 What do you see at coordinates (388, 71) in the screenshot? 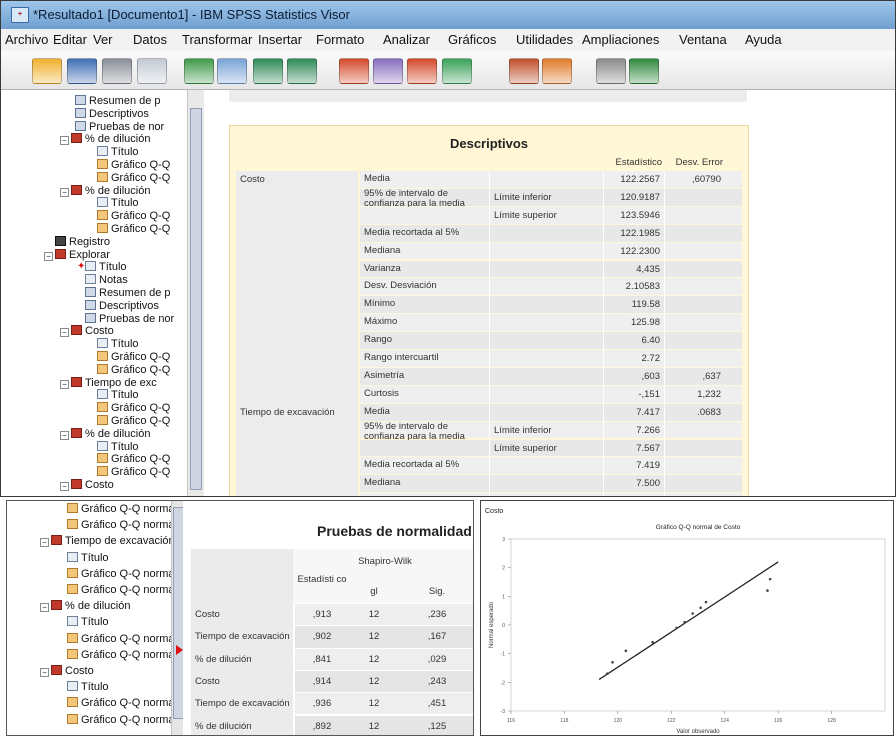
I see `goto-case-icon` at bounding box center [388, 71].